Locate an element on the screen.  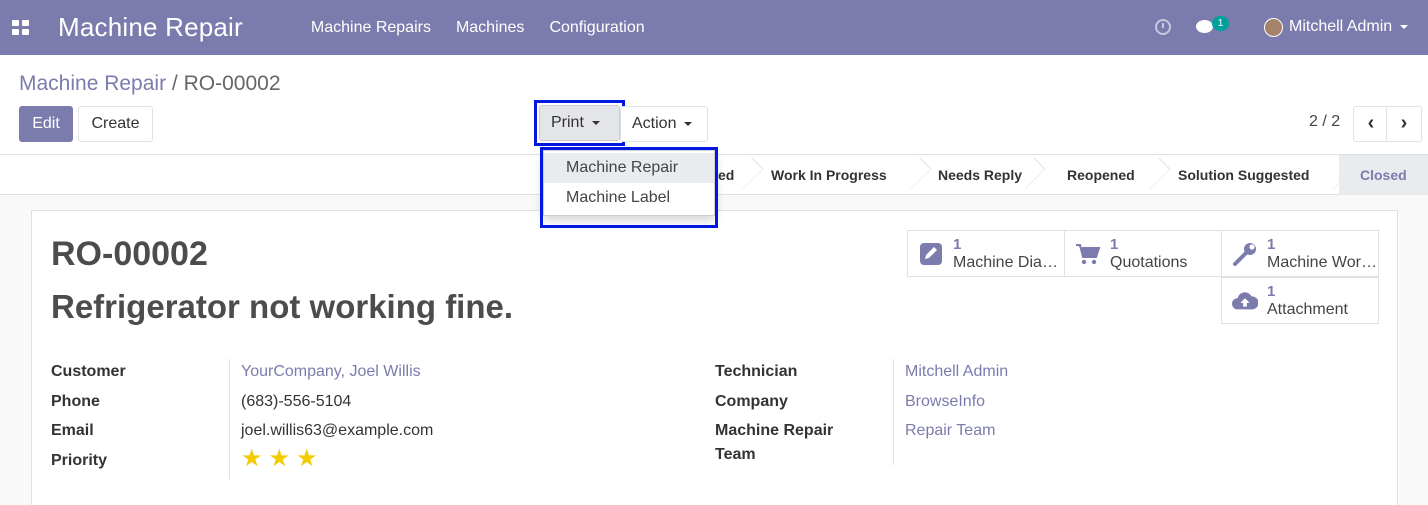
app-title: Machine Repair is located at coordinates (150, 27).